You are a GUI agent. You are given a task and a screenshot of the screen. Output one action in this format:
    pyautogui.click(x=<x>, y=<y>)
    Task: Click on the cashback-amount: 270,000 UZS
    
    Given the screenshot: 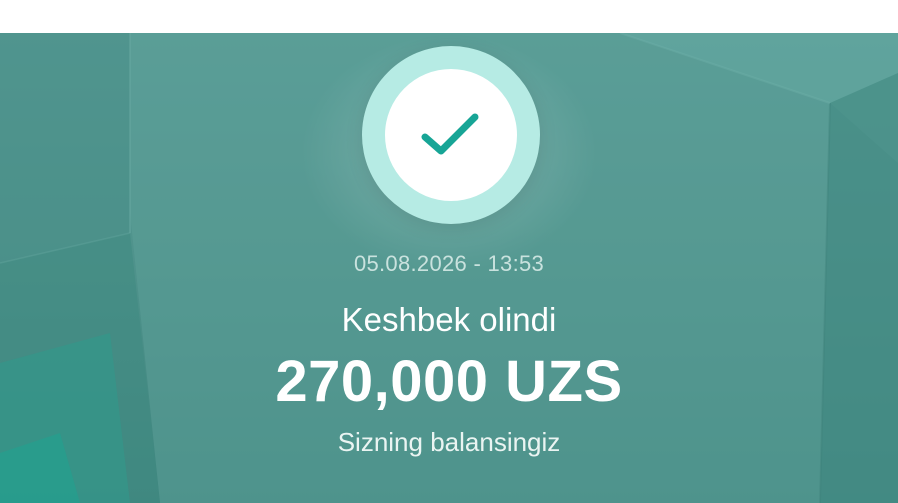 What is the action you would take?
    pyautogui.click(x=449, y=381)
    